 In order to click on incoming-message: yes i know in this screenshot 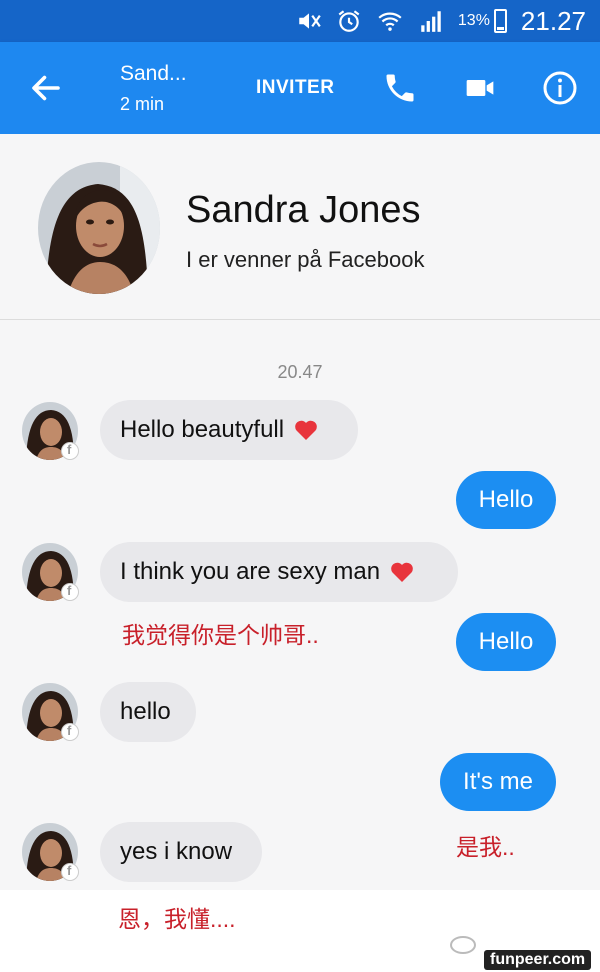, I will do `click(181, 852)`.